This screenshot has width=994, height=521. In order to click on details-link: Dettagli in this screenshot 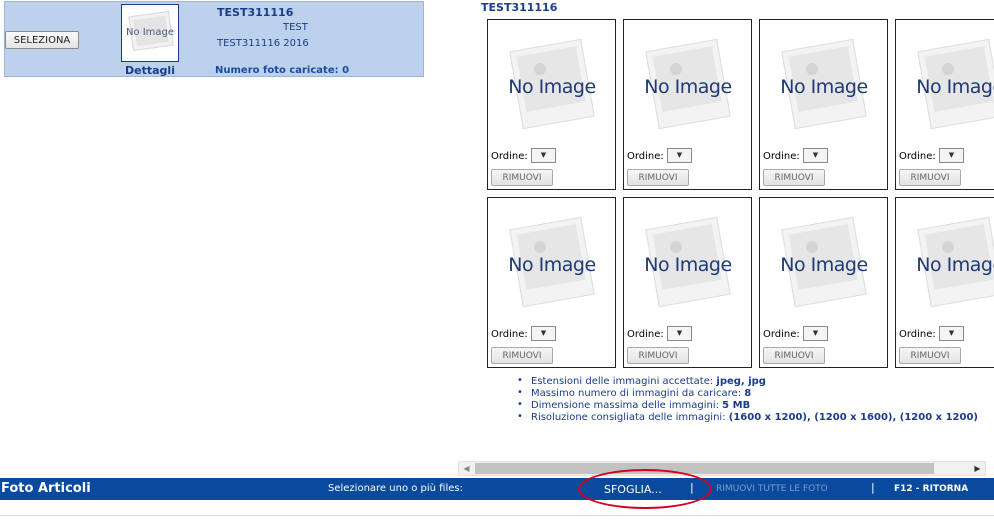, I will do `click(150, 70)`.